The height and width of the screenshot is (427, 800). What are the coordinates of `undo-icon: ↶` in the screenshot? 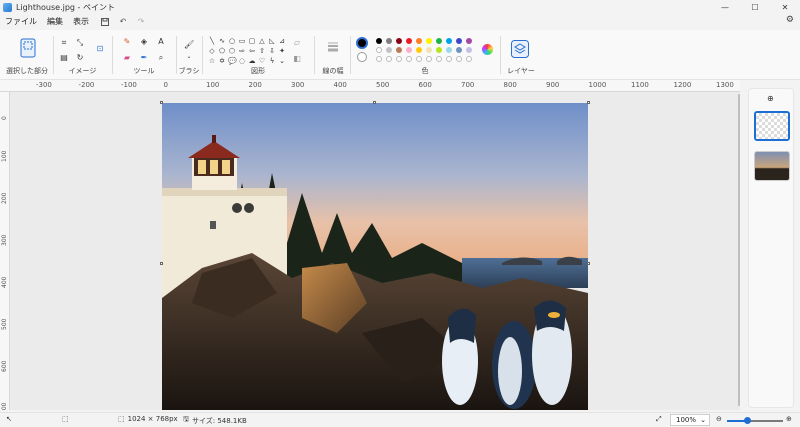 It's located at (123, 22).